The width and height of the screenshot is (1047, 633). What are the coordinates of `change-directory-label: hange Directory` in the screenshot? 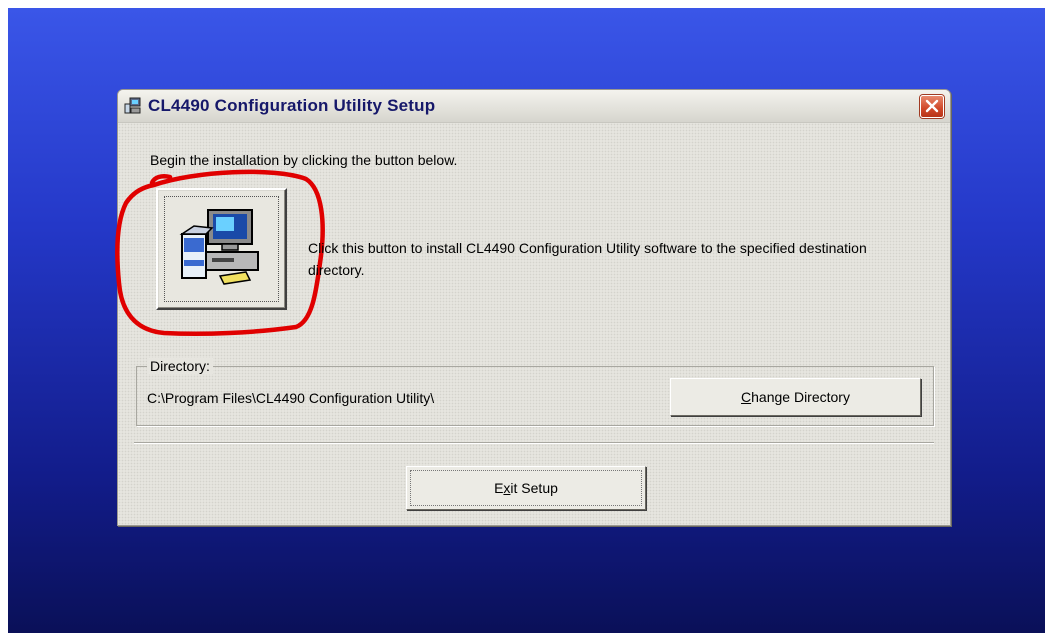 It's located at (800, 397).